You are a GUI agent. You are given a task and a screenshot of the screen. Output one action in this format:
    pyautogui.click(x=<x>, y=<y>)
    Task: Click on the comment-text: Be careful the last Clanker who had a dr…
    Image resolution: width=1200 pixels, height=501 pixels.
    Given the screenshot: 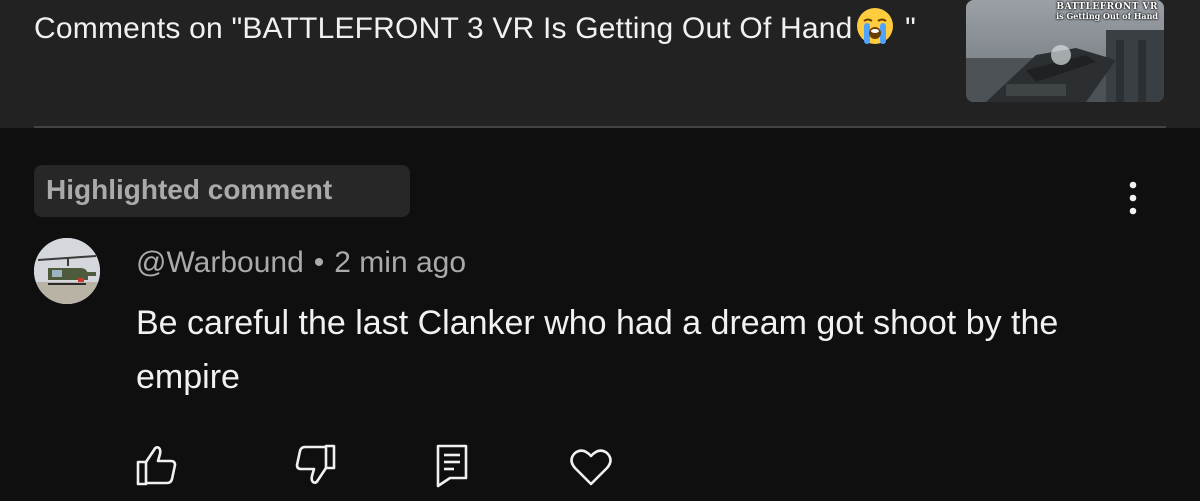 What is the action you would take?
    pyautogui.click(x=597, y=350)
    